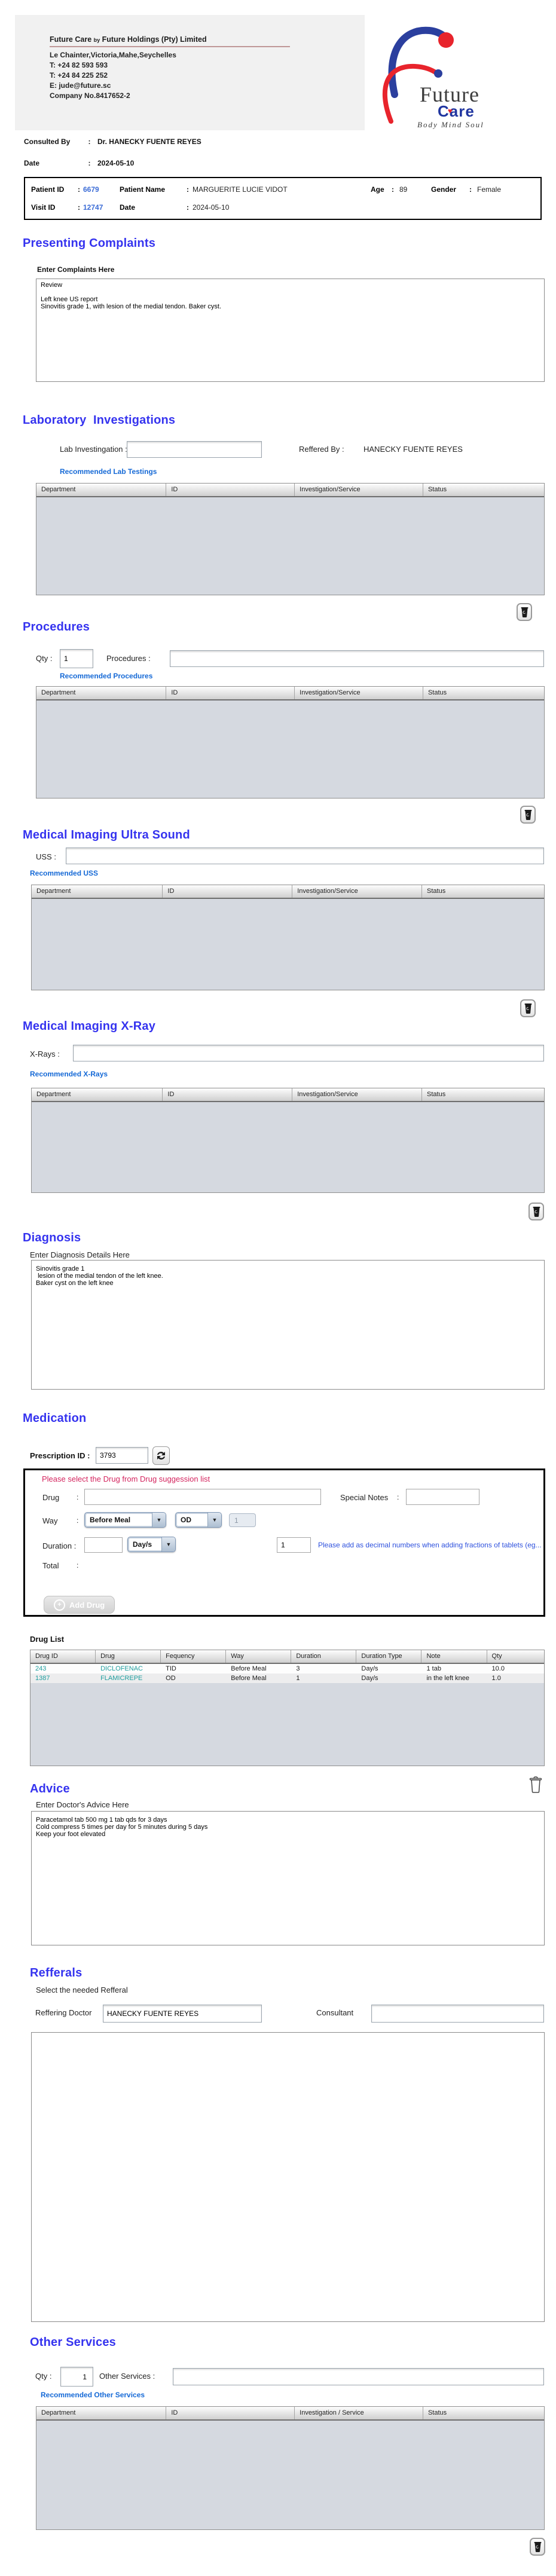 This screenshot has height=2576, width=556. Describe the element at coordinates (404, 189) in the screenshot. I see `age-value: 89` at that location.